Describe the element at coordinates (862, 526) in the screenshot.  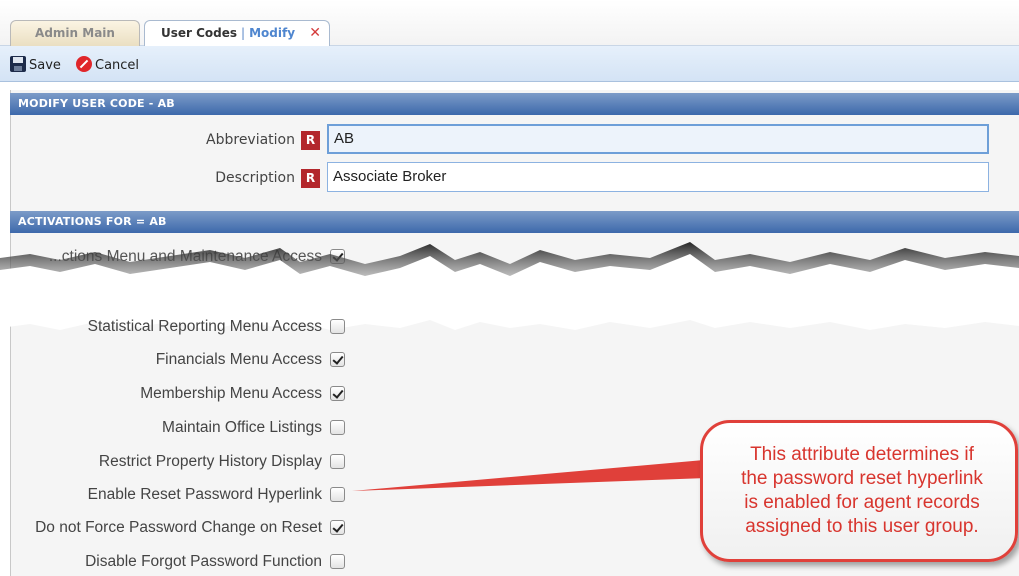
I see `callout-line: assigned to this user group.` at that location.